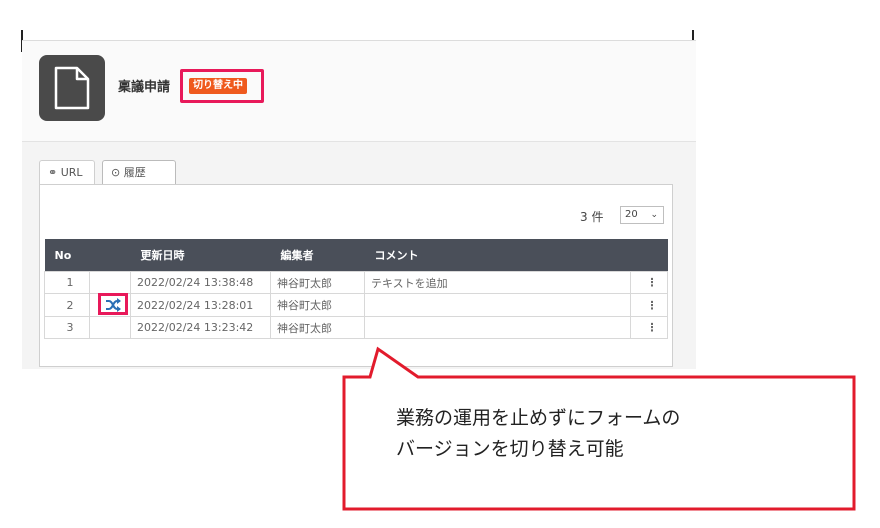 This screenshot has height=528, width=880. I want to click on clock-icon: ⊙, so click(116, 172).